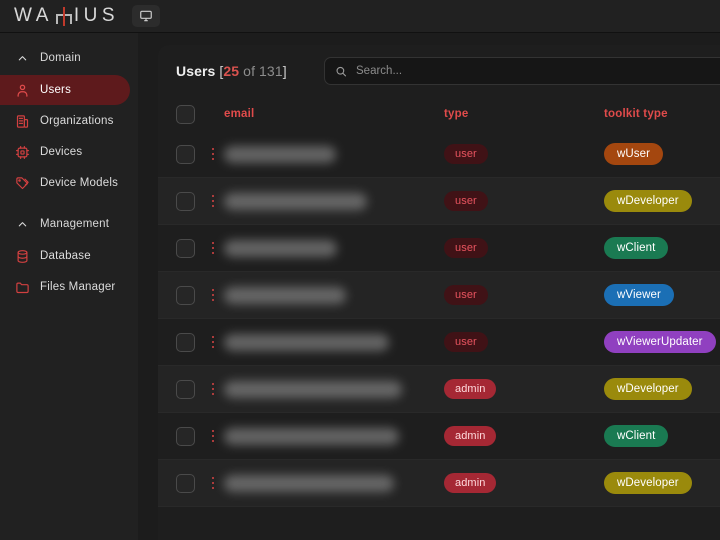  I want to click on column-header-toolkit-type: toolkit type, so click(662, 114).